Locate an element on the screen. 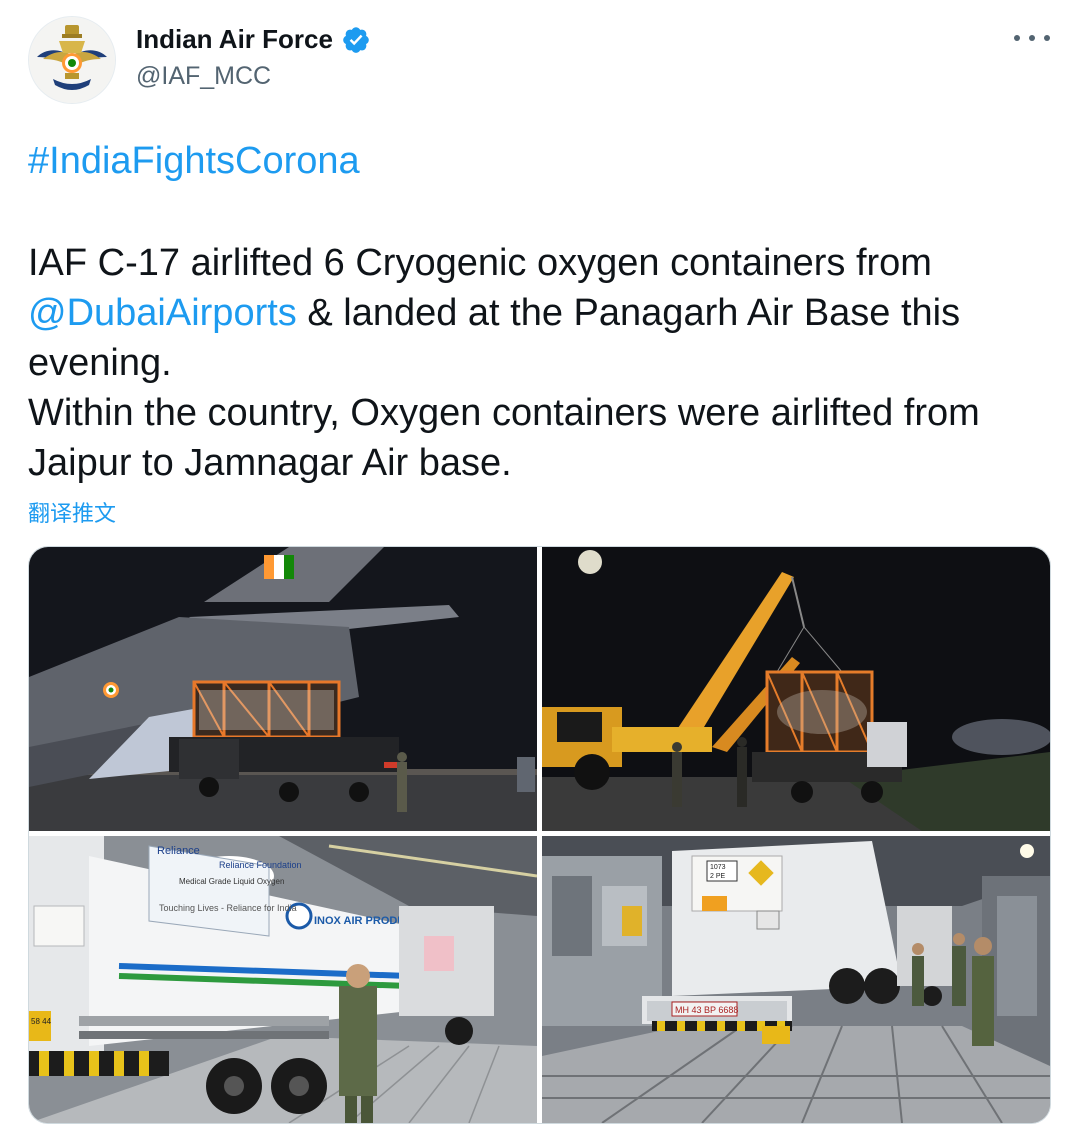 The width and height of the screenshot is (1080, 1131). verified-badge-icon is located at coordinates (356, 40).